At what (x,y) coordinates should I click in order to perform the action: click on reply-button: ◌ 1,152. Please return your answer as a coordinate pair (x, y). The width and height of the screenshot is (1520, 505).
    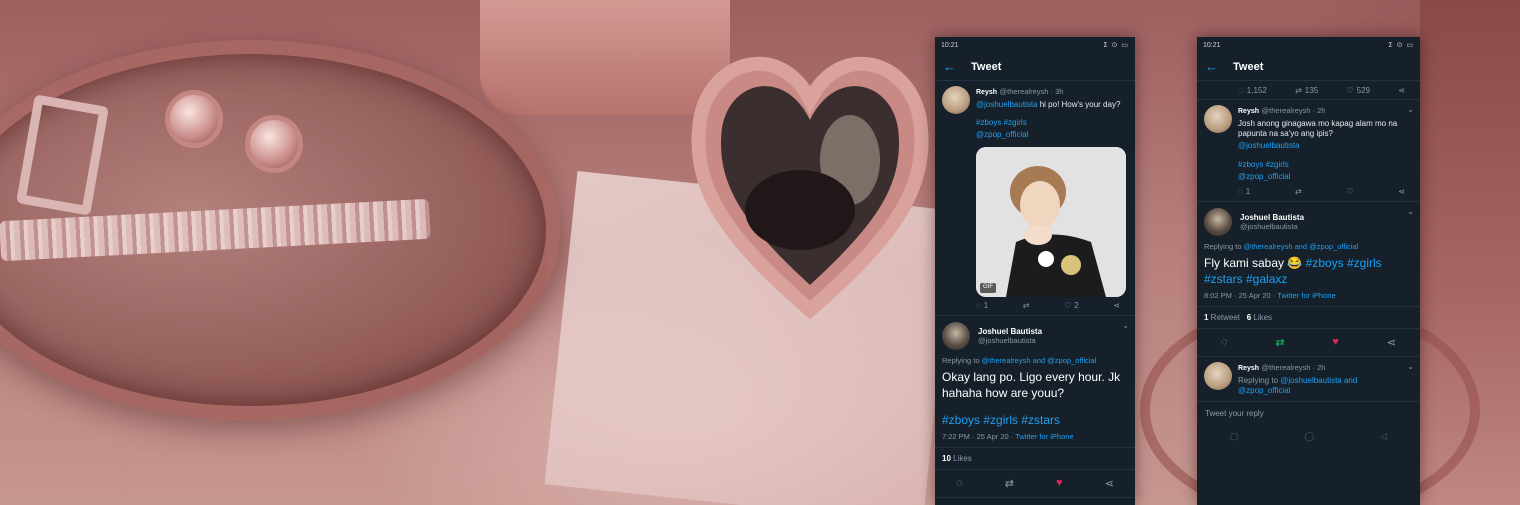
    Looking at the image, I should click on (1253, 90).